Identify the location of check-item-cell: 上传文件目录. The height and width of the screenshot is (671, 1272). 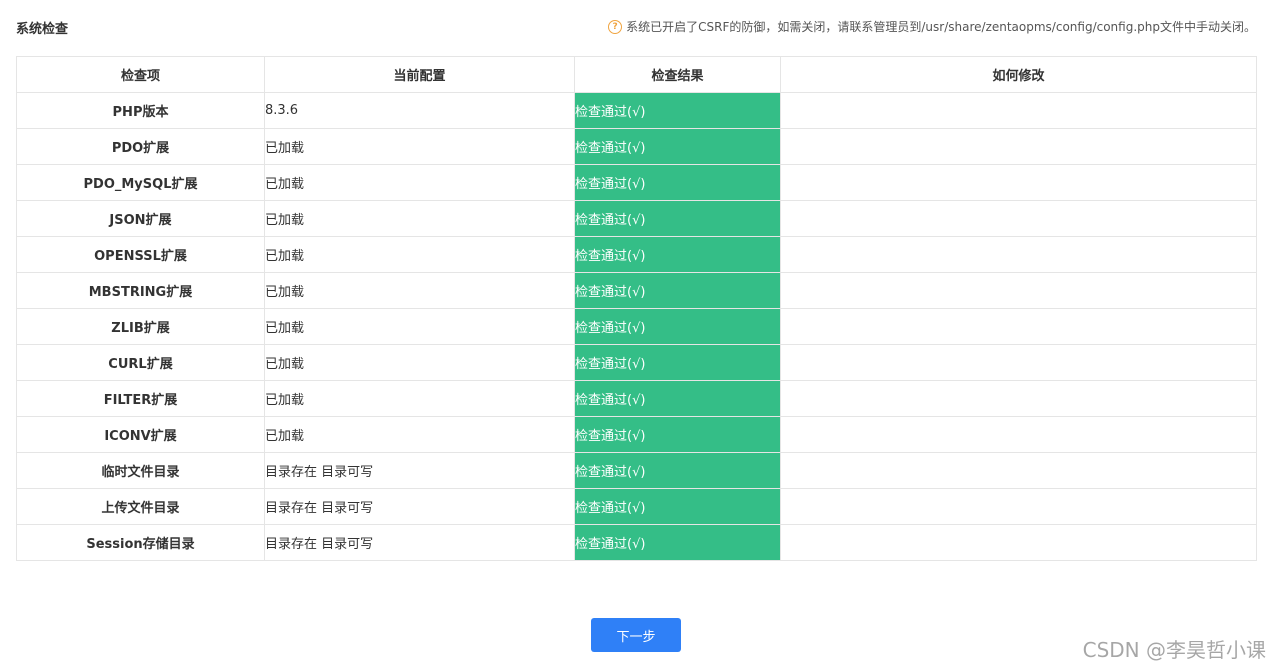
(140, 506).